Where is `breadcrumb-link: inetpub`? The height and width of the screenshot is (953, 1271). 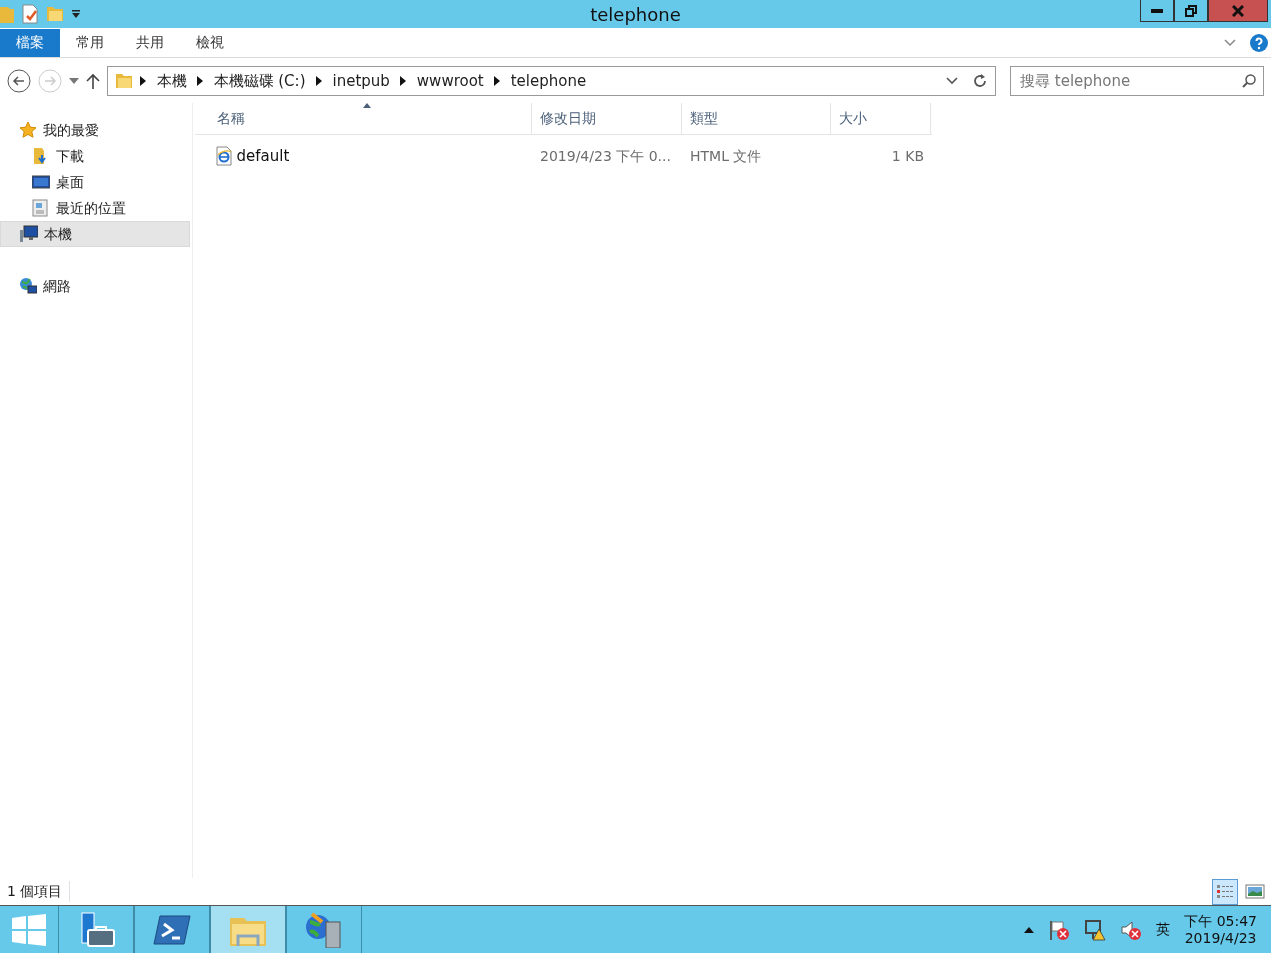
breadcrumb-link: inetpub is located at coordinates (361, 81).